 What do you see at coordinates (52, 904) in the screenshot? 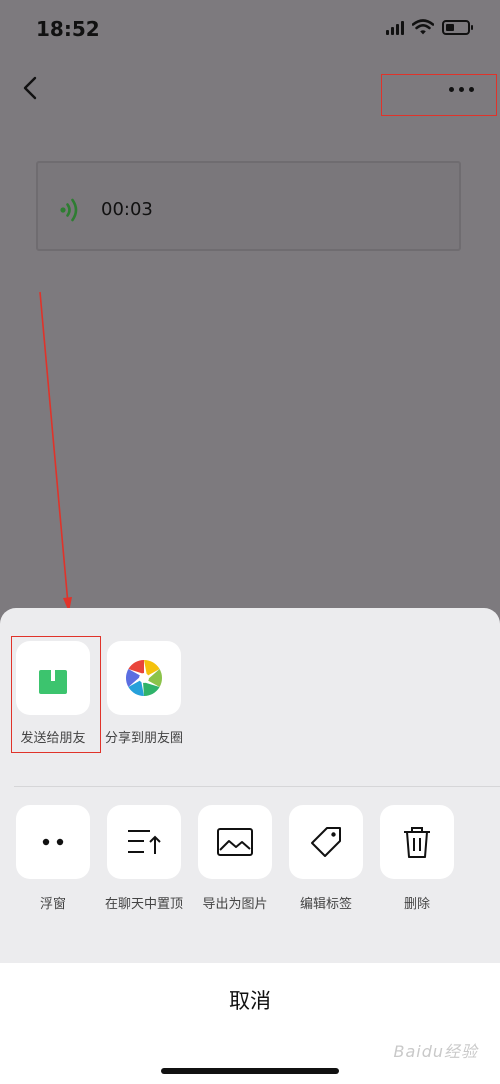
I see `action-label: 浮窗` at bounding box center [52, 904].